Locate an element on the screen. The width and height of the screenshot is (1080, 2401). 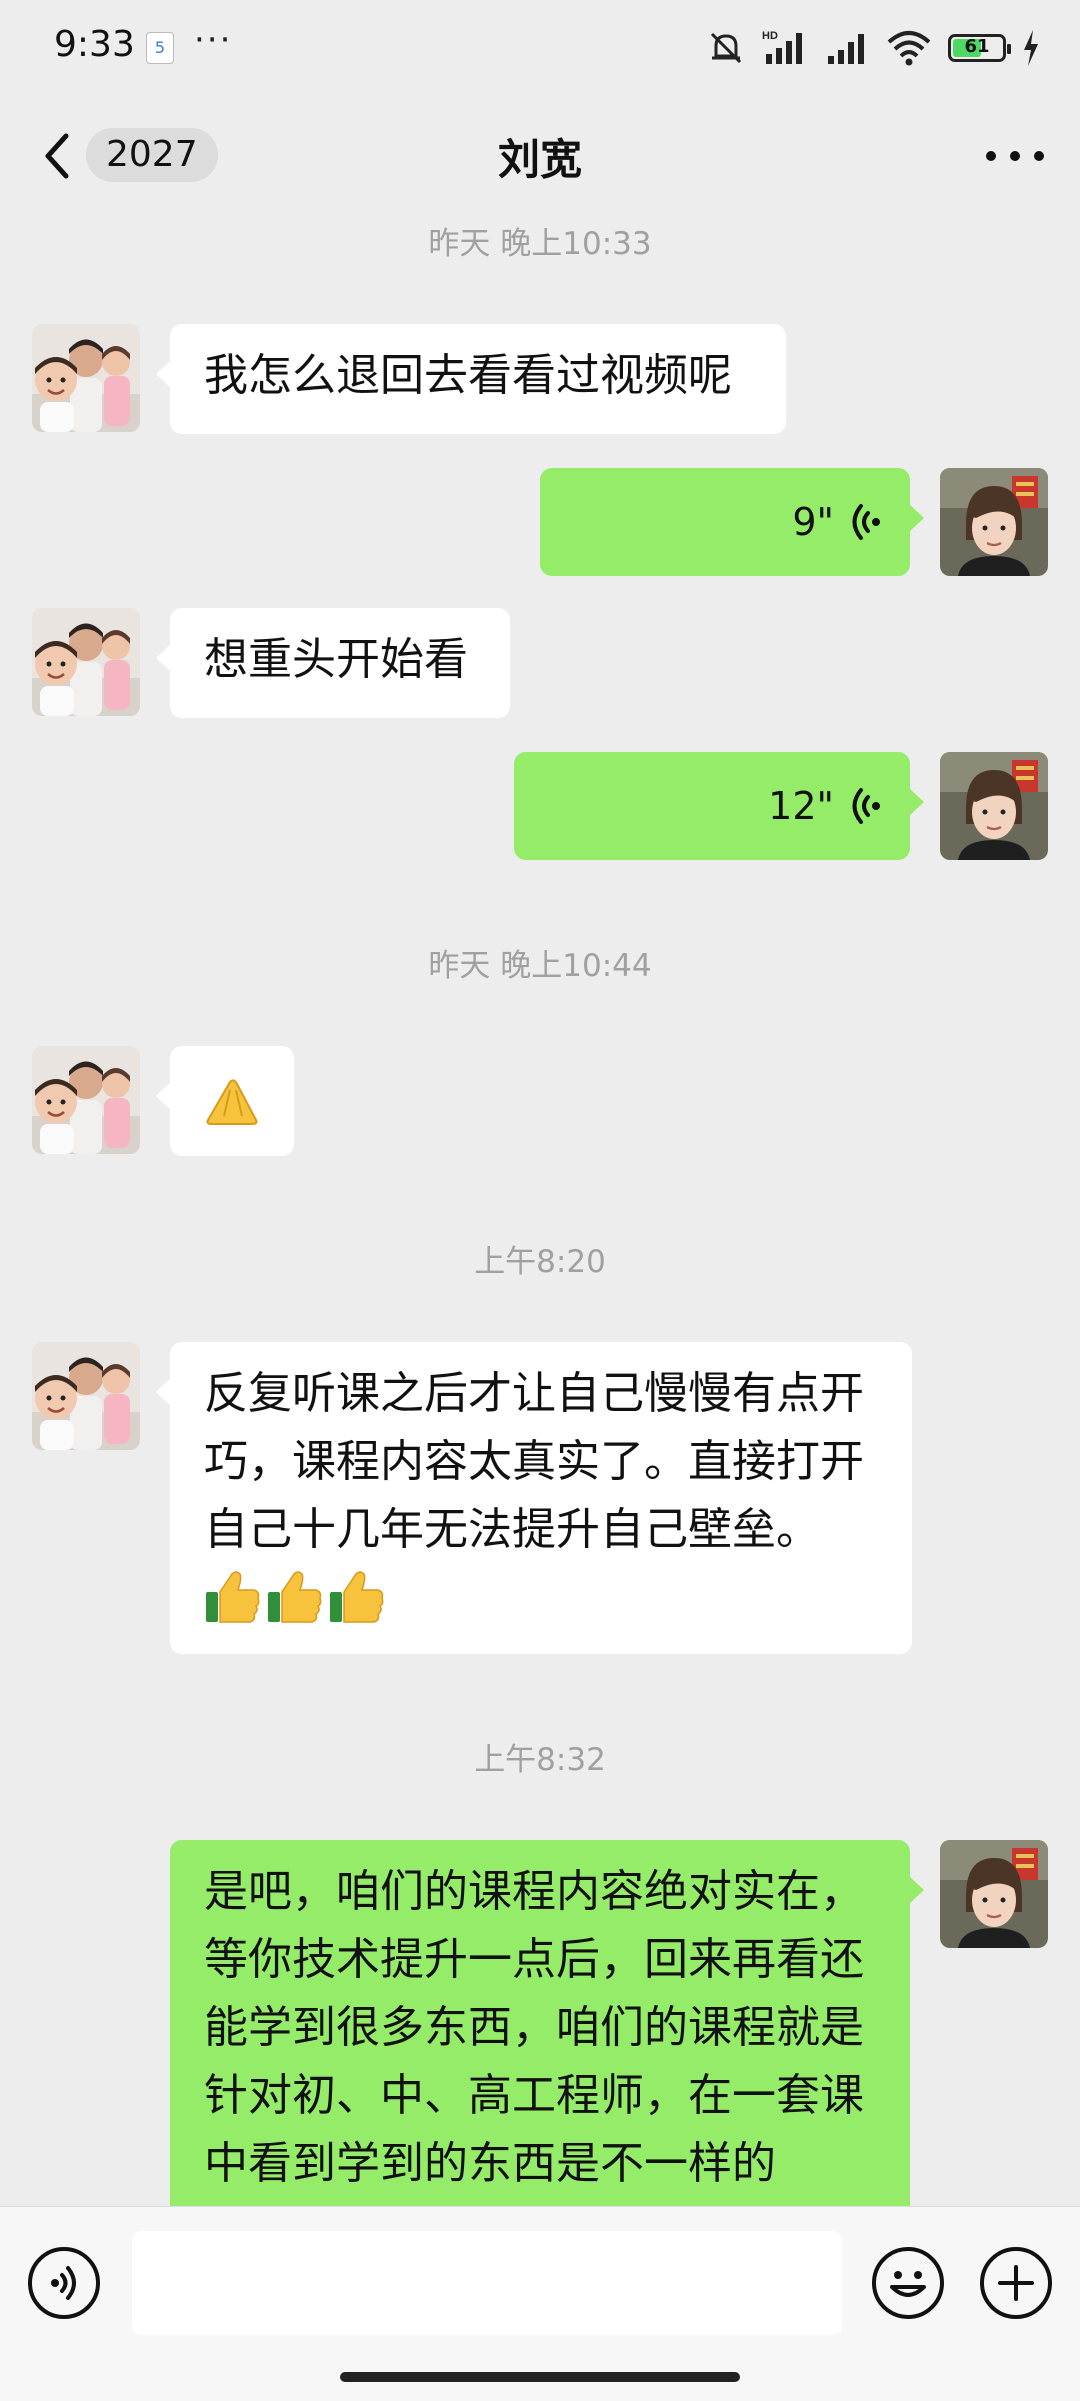
more-options-icon is located at coordinates (1015, 156).